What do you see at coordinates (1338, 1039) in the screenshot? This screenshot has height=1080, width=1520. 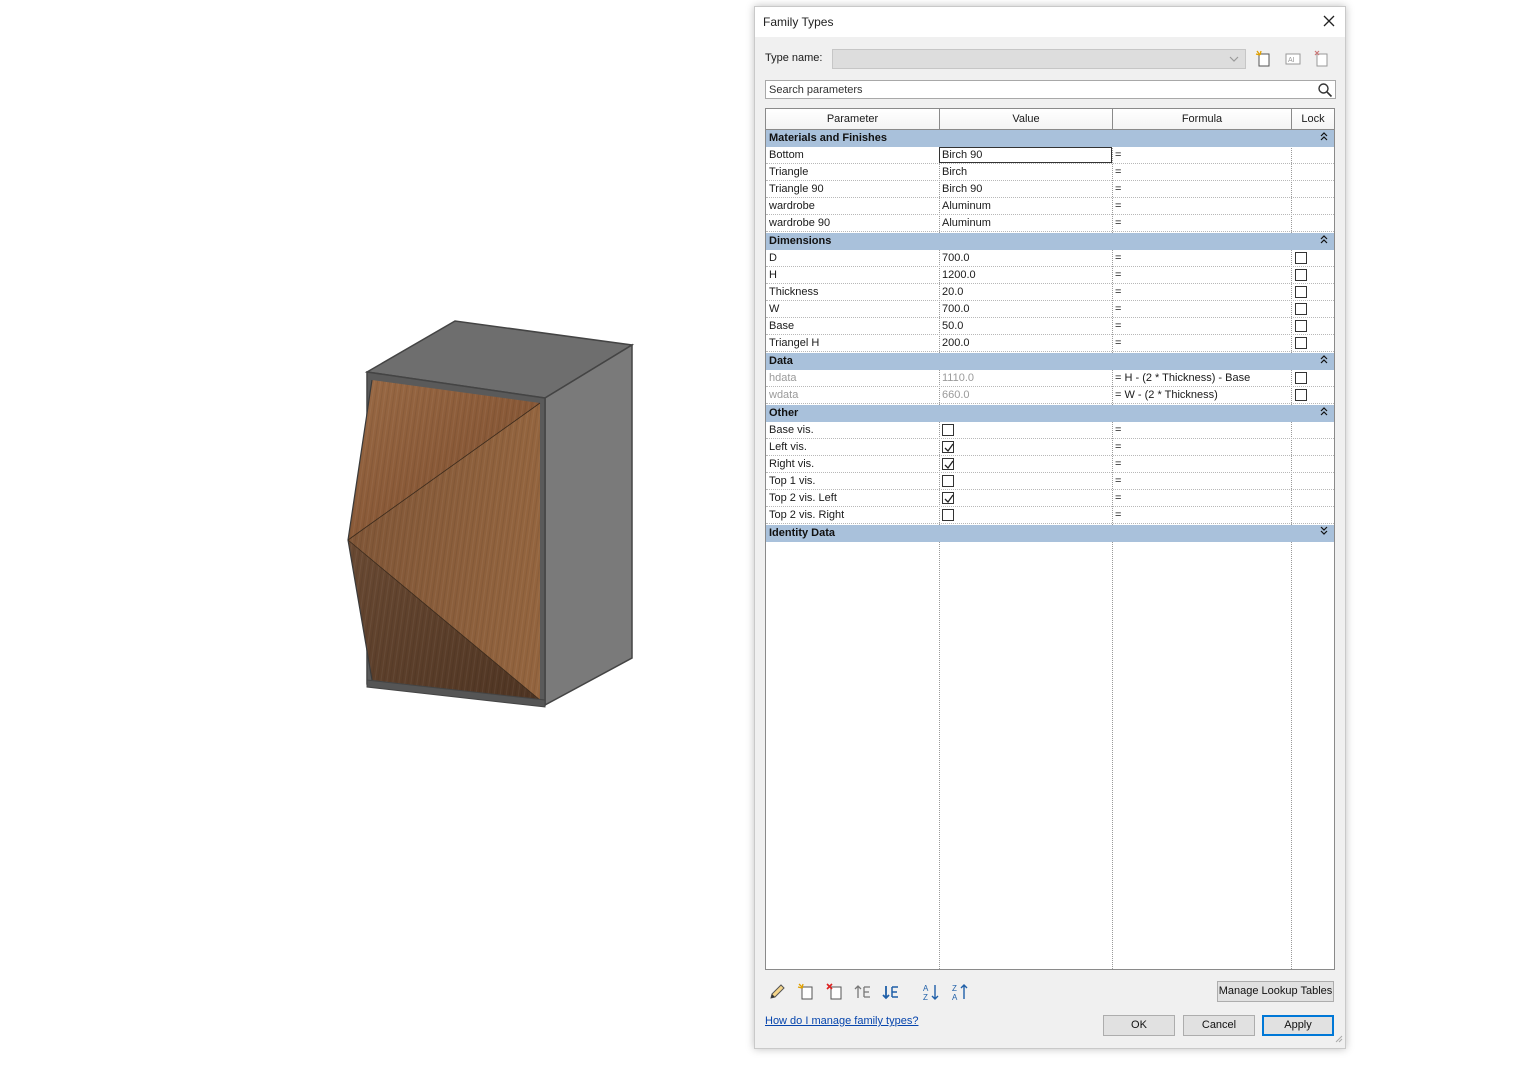 I see `resize-grip-icon` at bounding box center [1338, 1039].